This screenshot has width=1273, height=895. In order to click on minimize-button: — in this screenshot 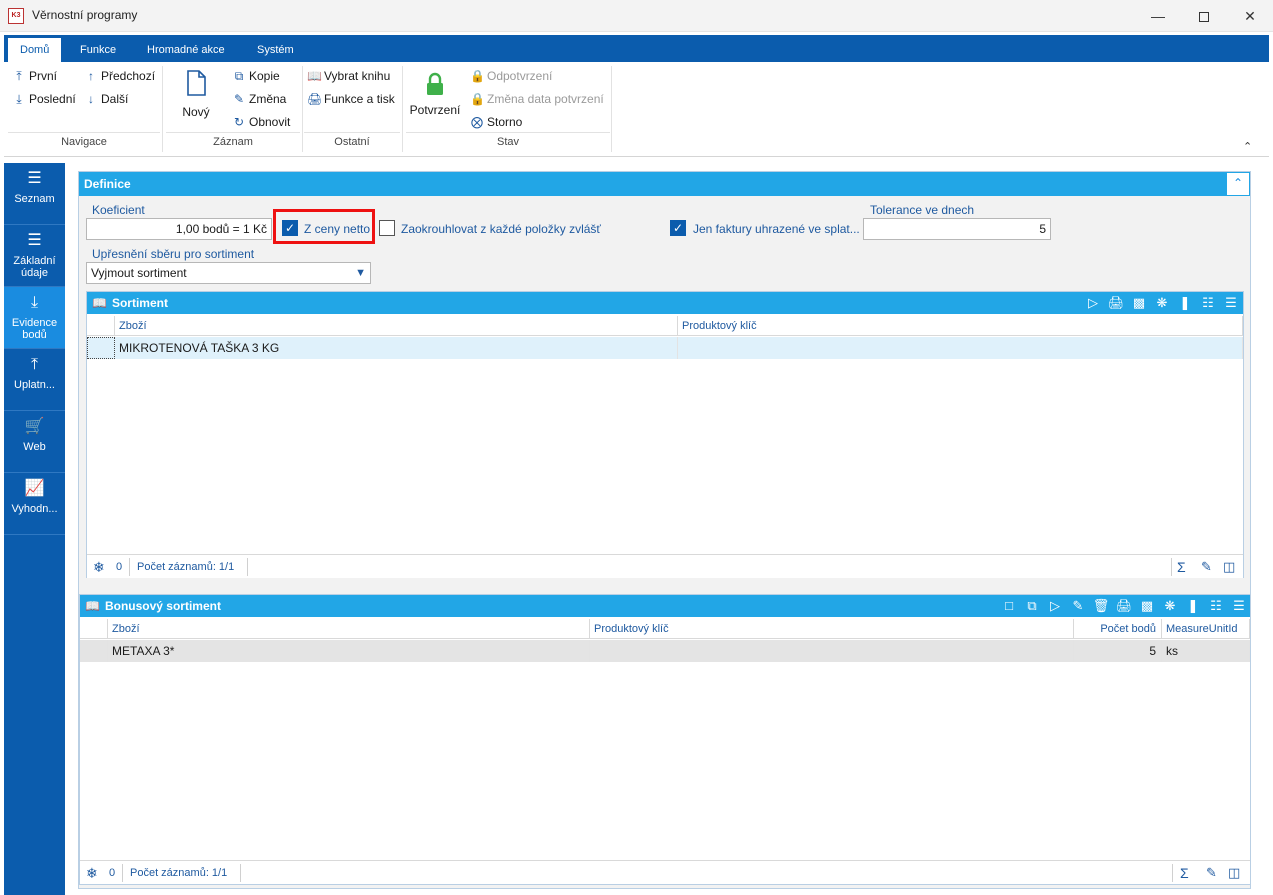, I will do `click(1158, 16)`.